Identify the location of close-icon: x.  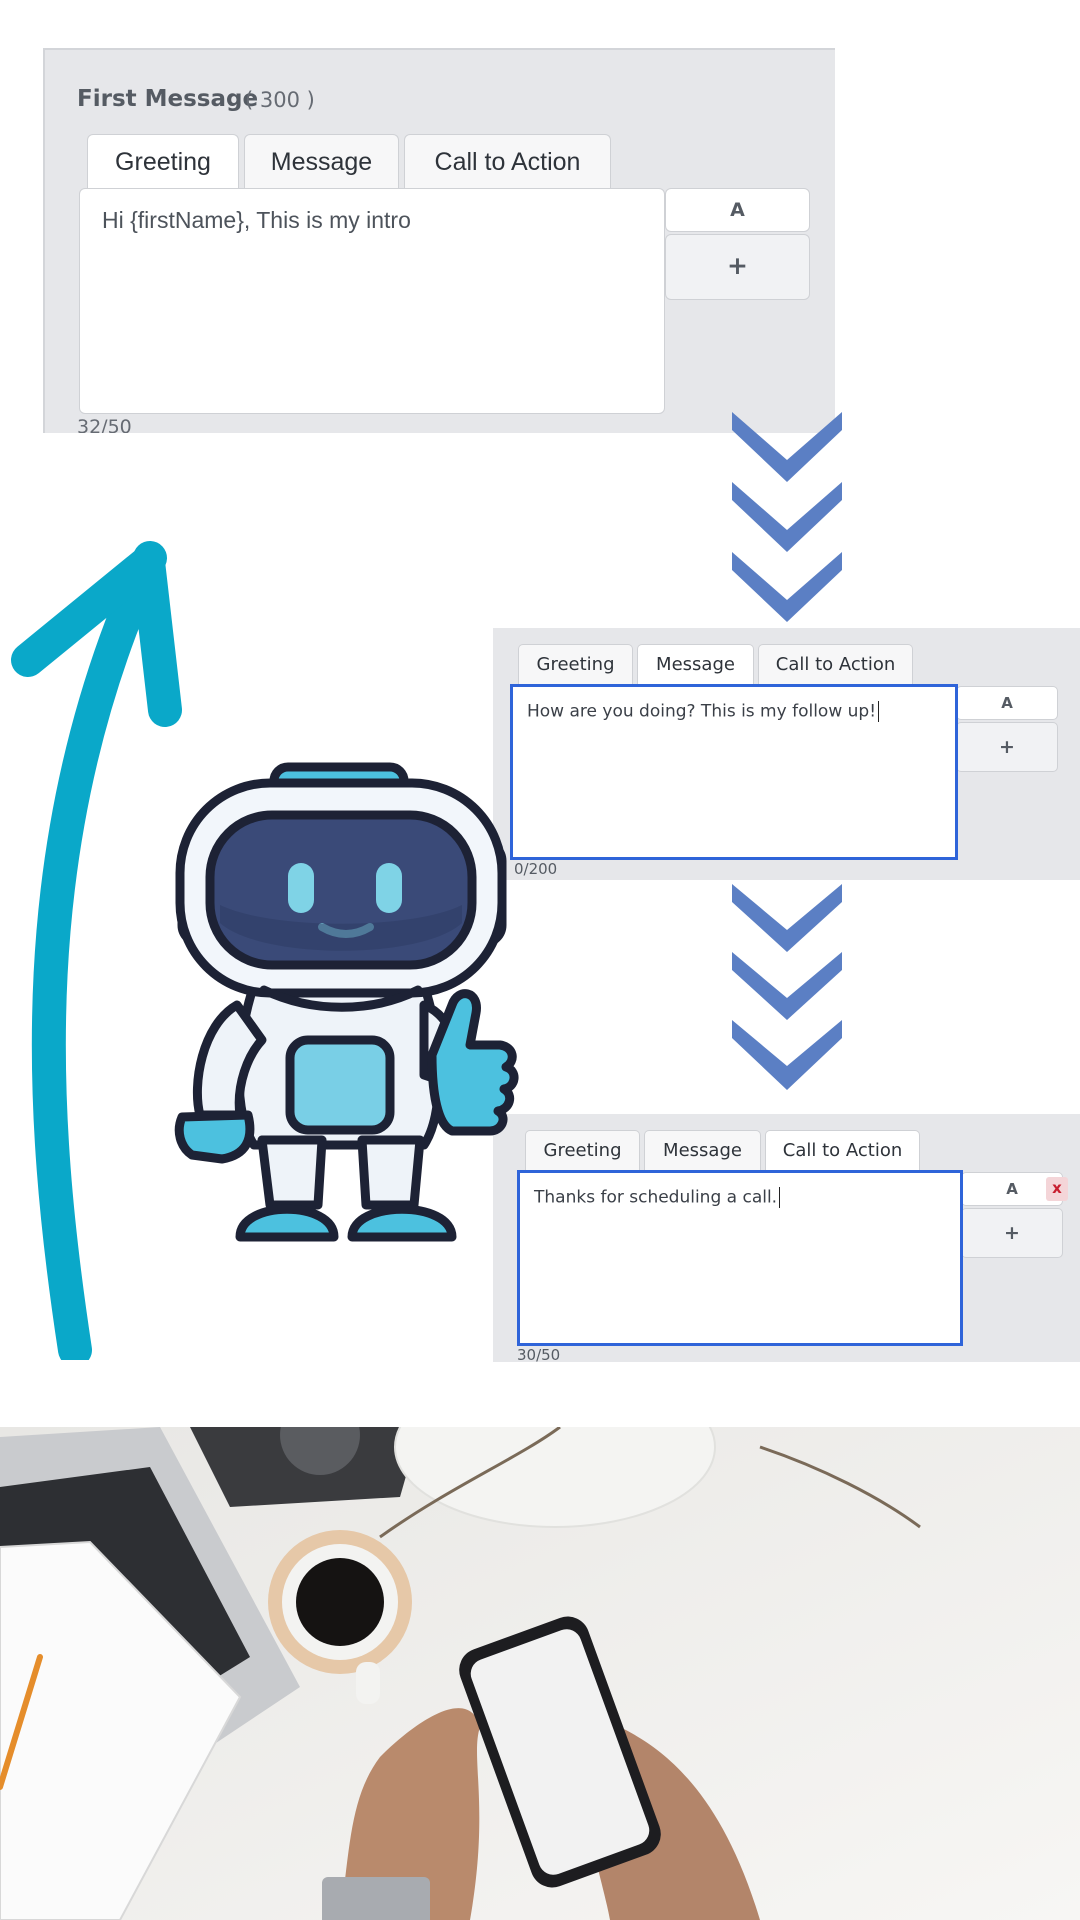
(1057, 1189).